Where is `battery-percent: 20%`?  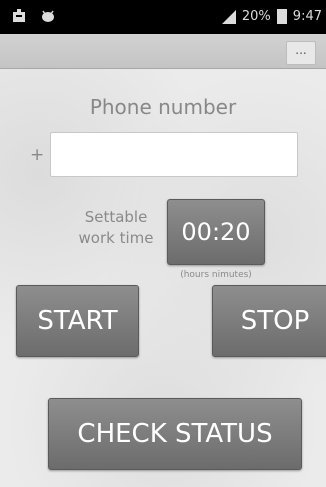
battery-percent: 20% is located at coordinates (256, 16).